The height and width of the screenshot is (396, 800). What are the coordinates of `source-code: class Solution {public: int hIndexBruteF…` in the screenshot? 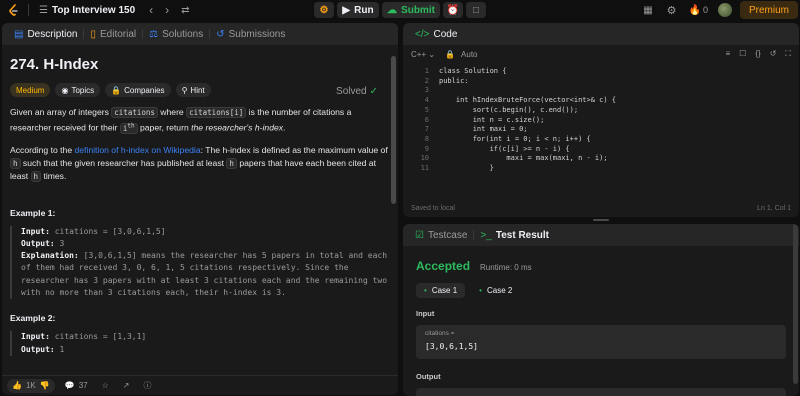 It's located at (524, 120).